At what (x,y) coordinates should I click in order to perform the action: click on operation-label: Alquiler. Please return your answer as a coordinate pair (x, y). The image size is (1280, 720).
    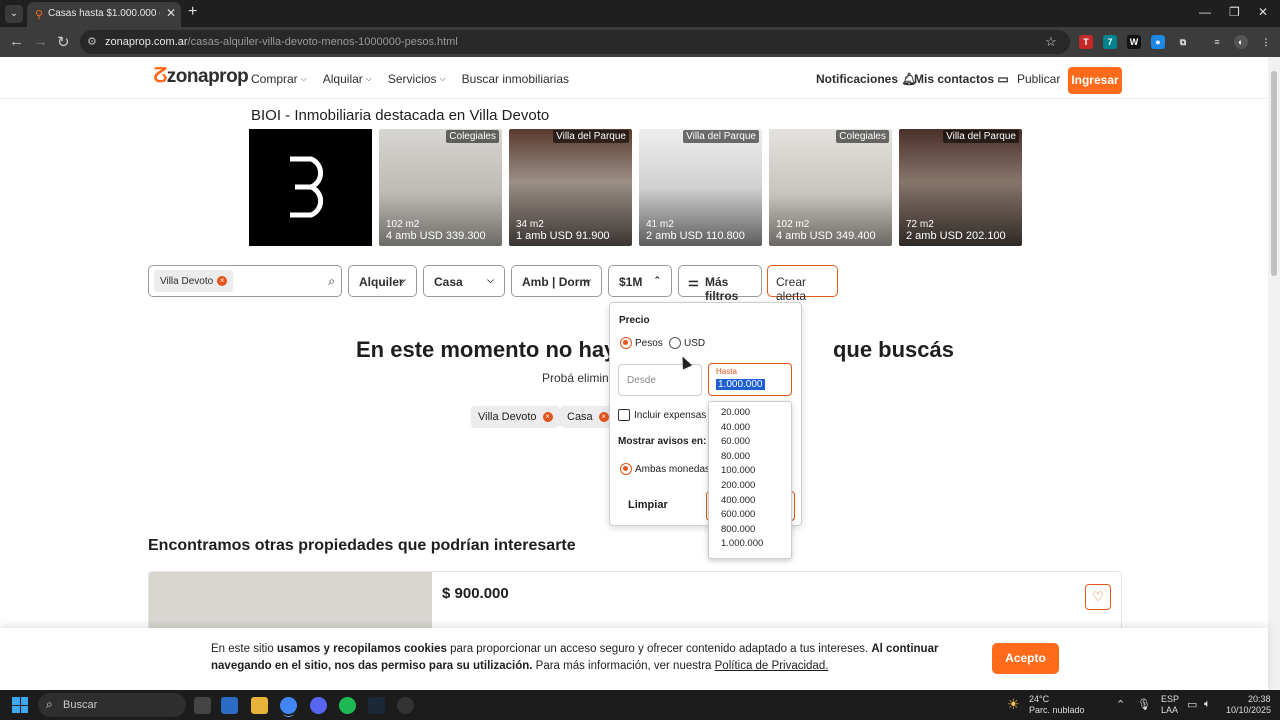
    Looking at the image, I should click on (381, 282).